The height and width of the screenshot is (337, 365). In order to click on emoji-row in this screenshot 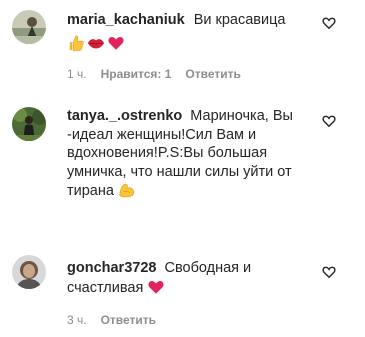, I will do `click(191, 43)`.